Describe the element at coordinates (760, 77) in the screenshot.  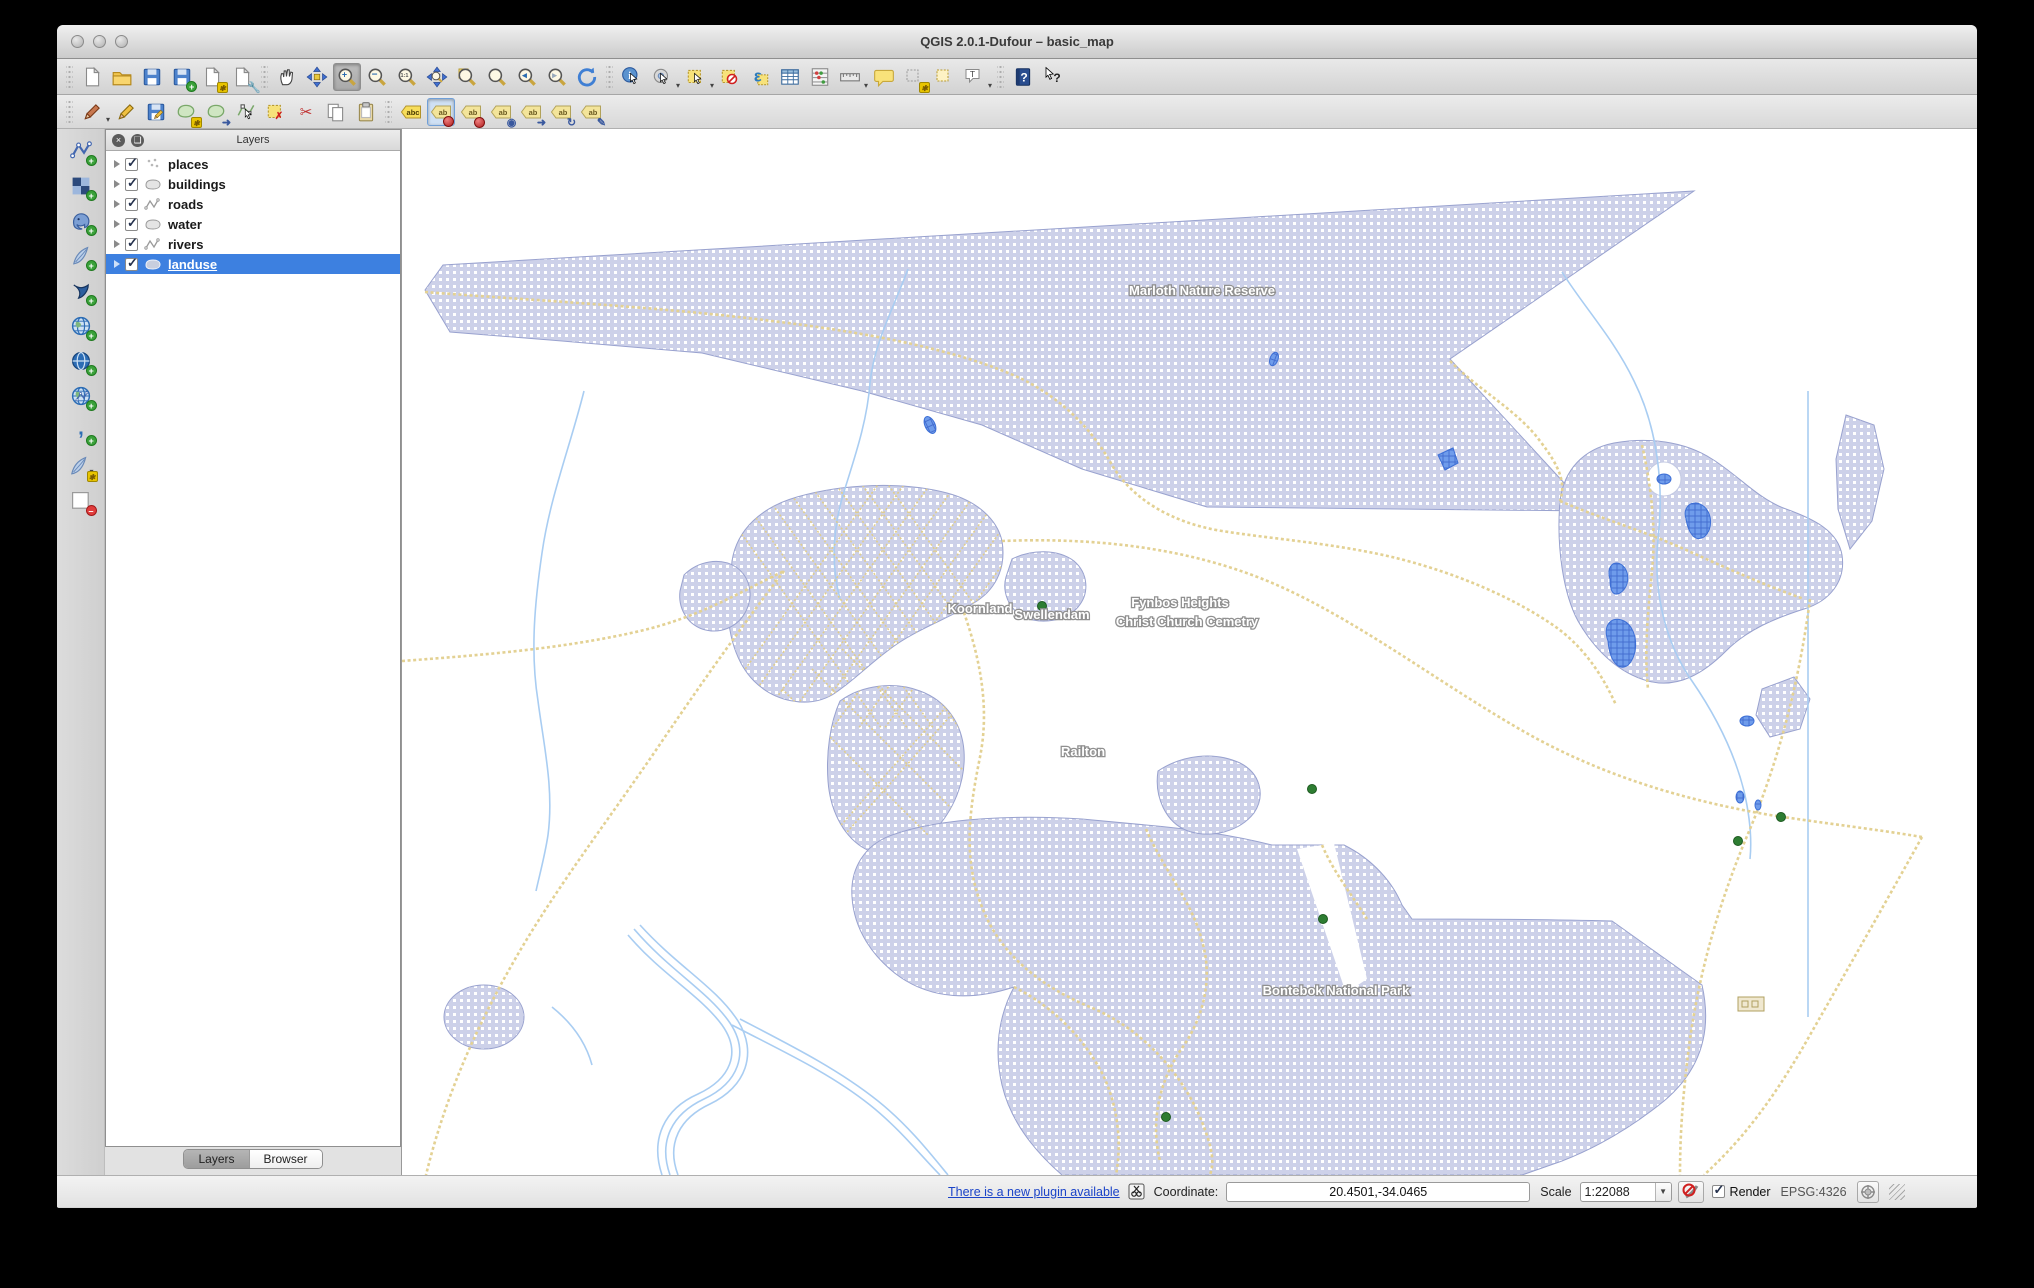
I see `select-by-expression-button` at that location.